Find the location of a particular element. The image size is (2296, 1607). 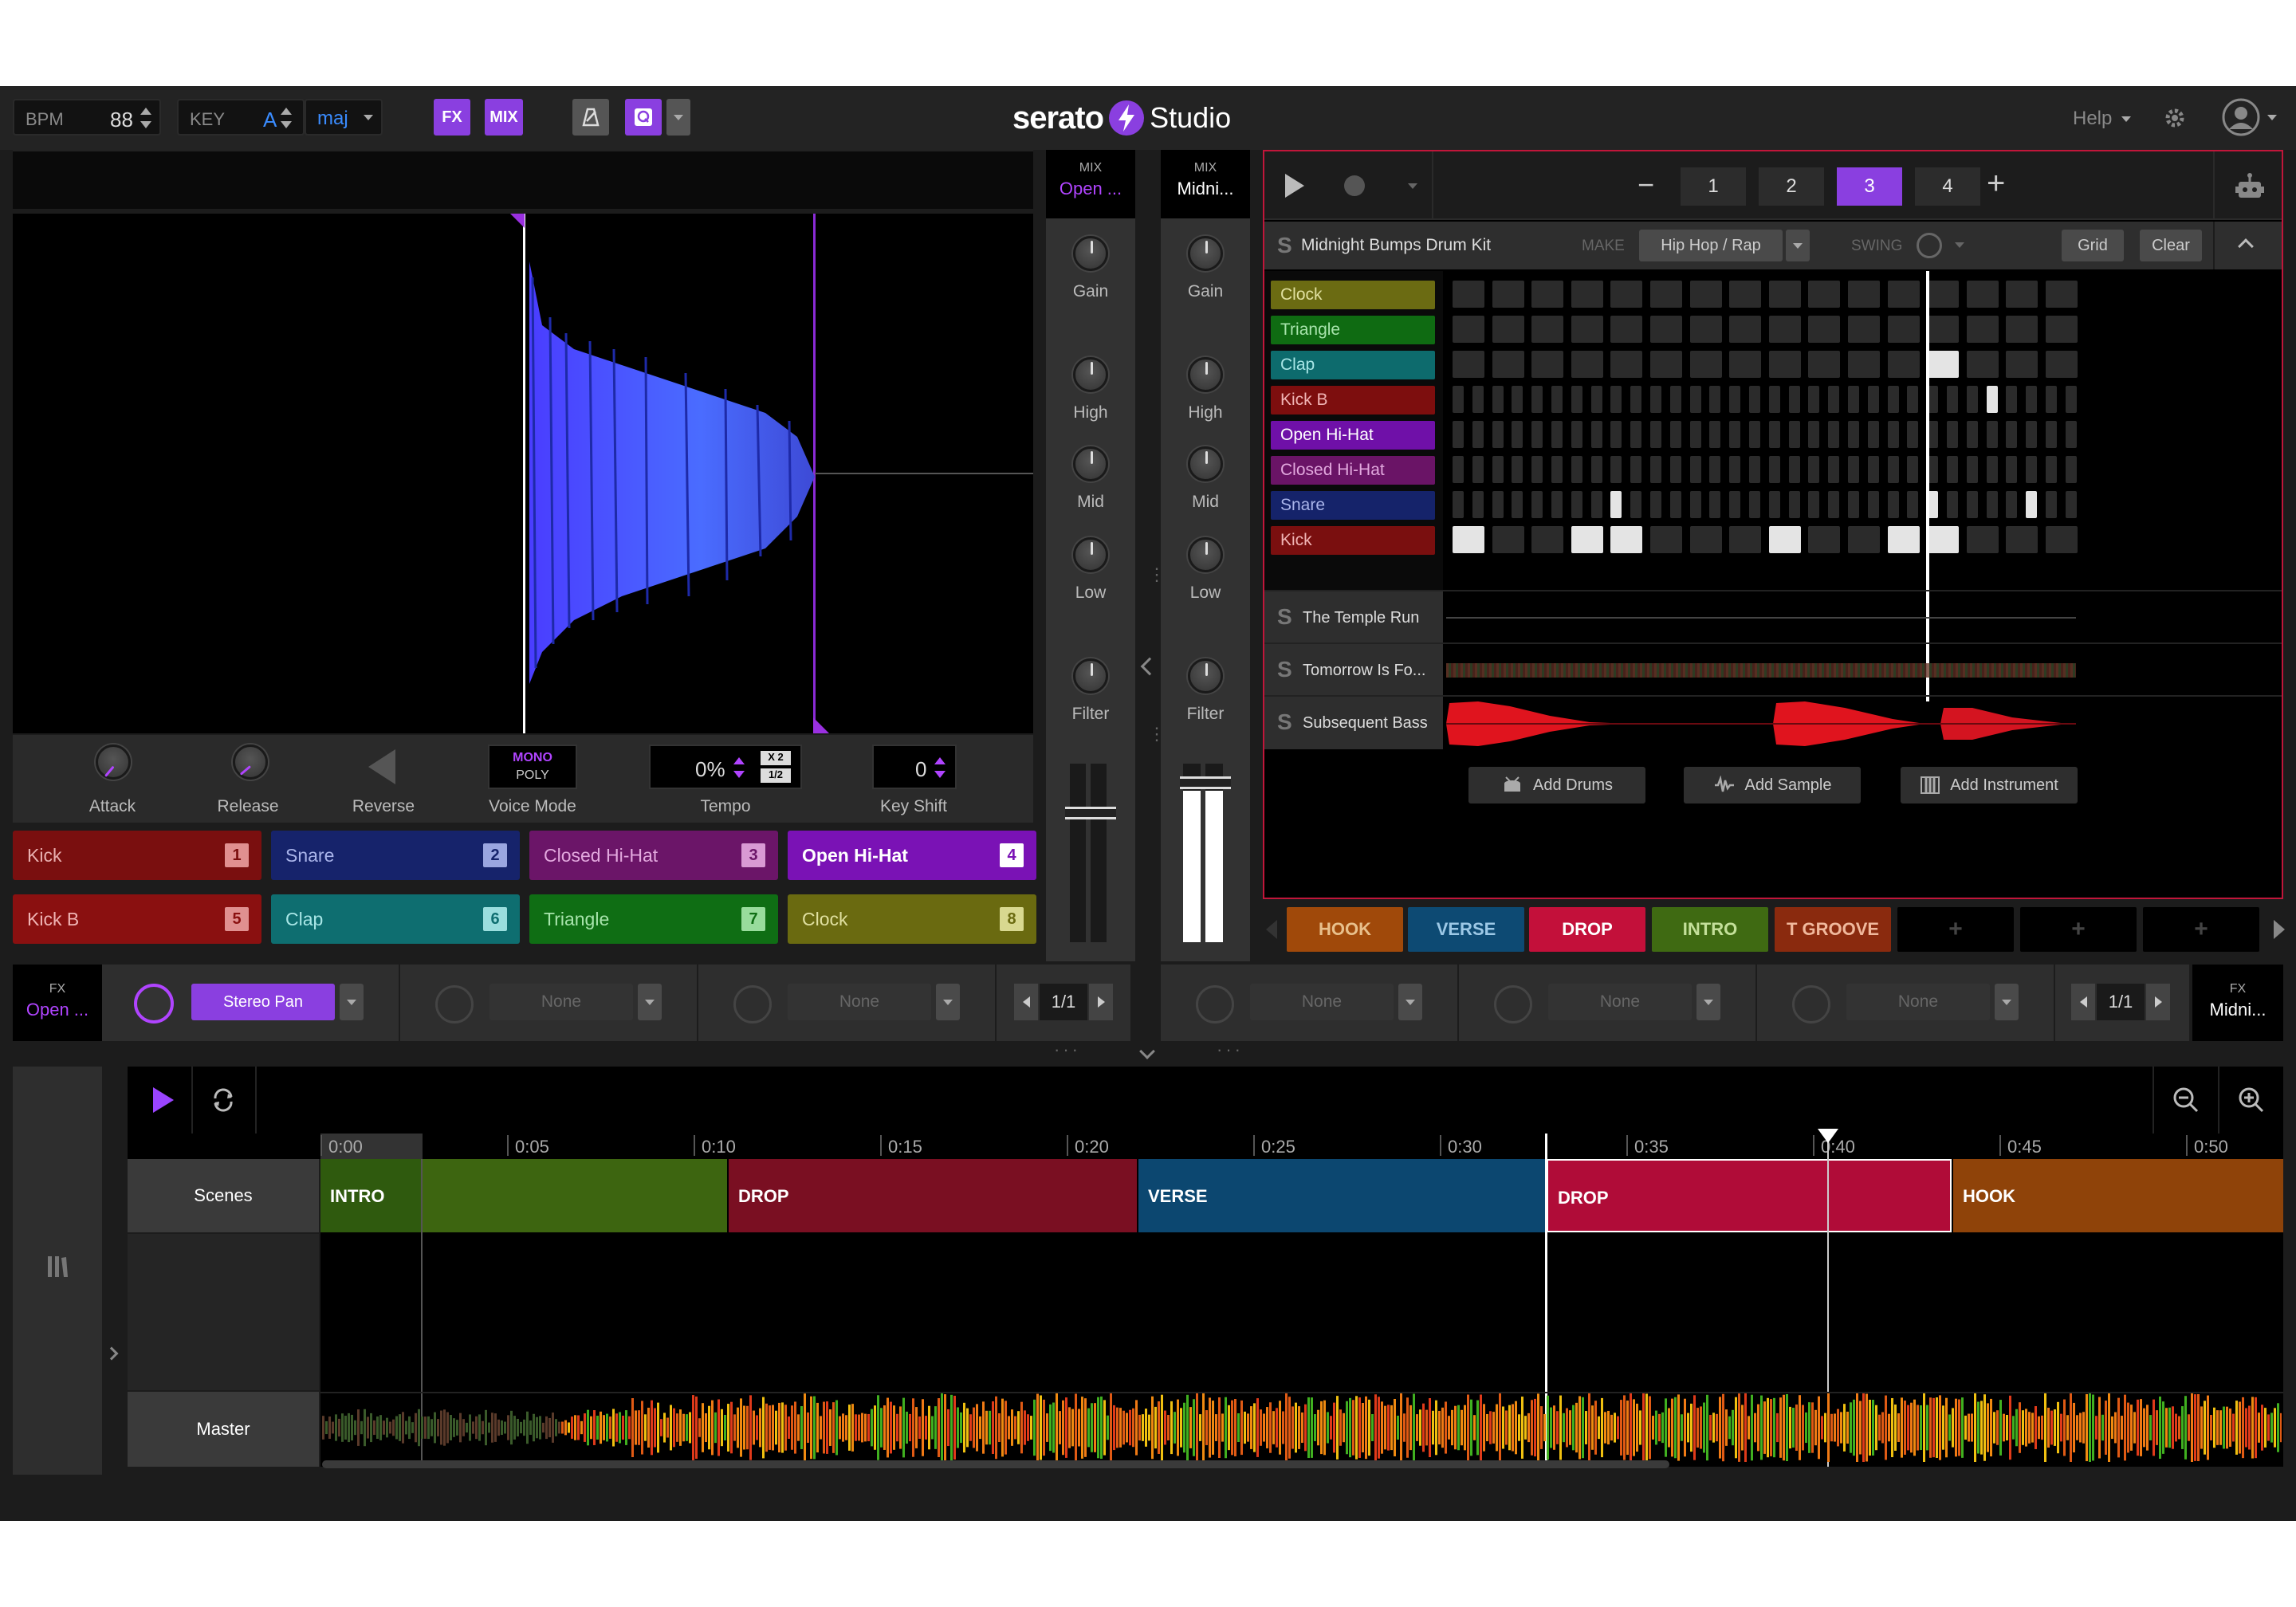

add-sample-button: Add Sample is located at coordinates (1772, 785).